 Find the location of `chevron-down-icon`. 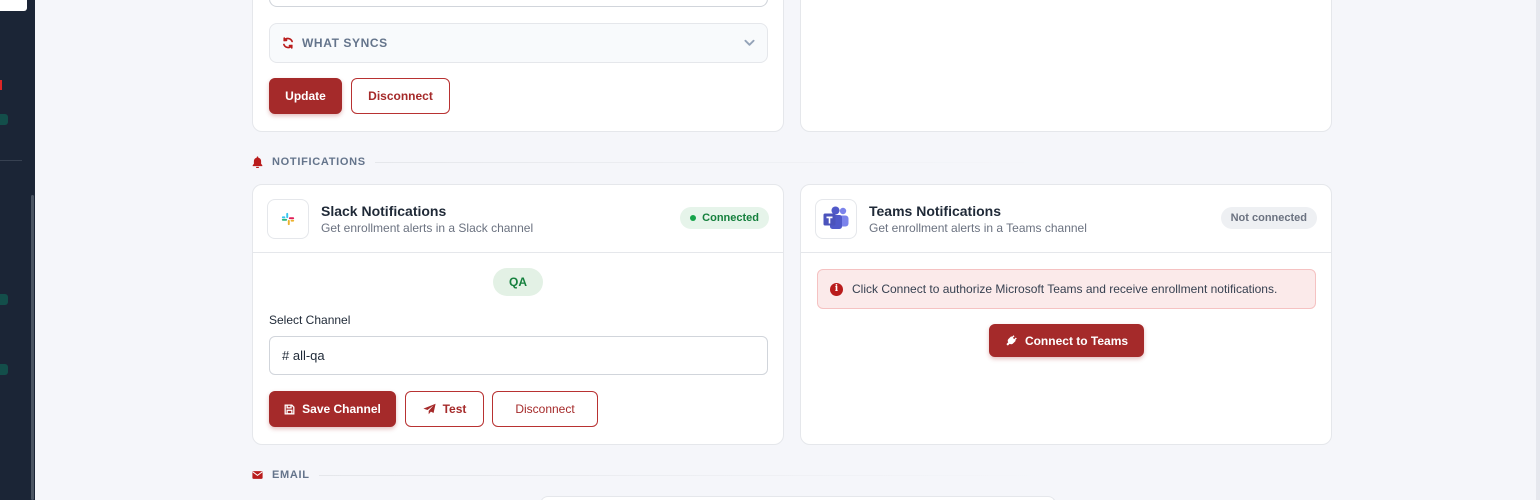

chevron-down-icon is located at coordinates (749, 43).